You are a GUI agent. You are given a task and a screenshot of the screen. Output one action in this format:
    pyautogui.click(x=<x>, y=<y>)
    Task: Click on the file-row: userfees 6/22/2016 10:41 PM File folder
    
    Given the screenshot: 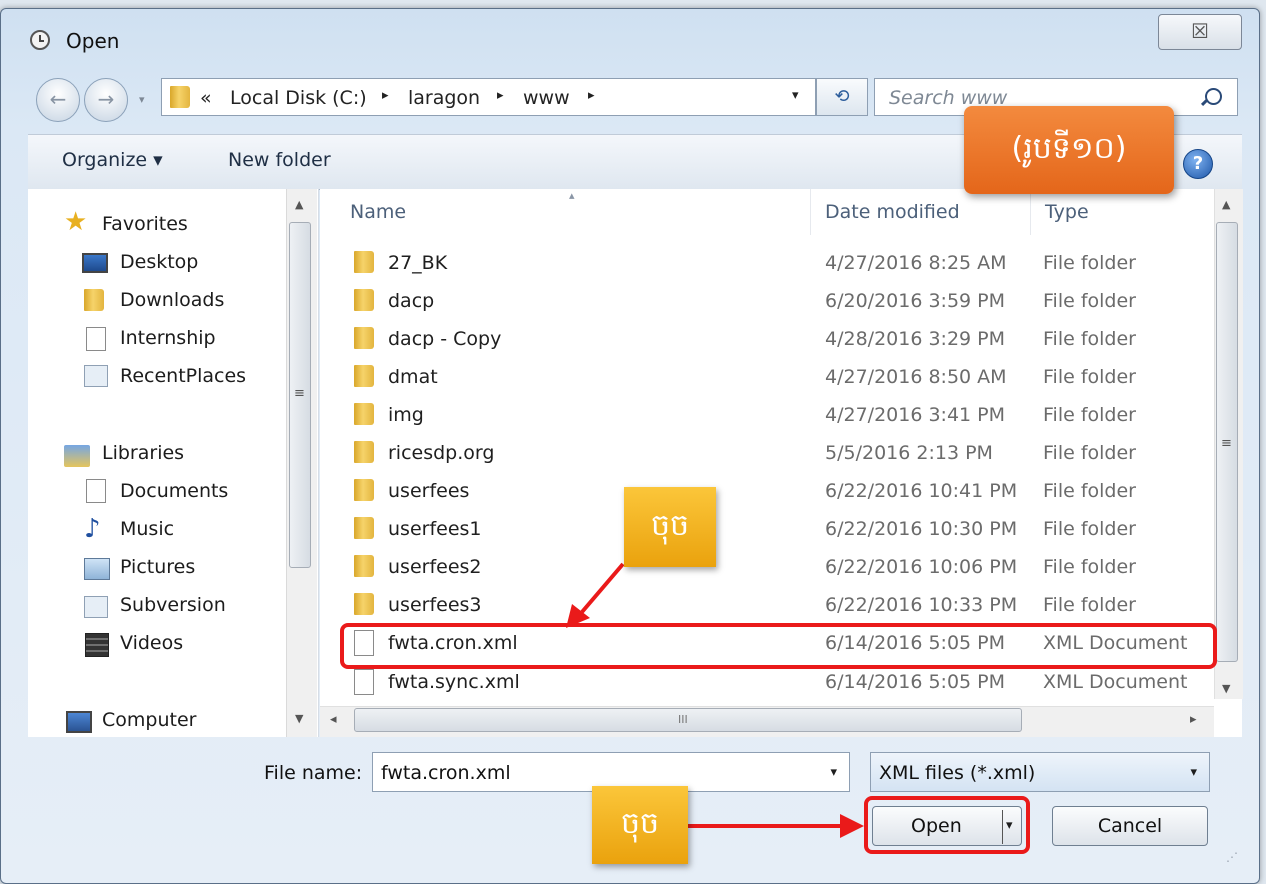 What is the action you would take?
    pyautogui.click(x=770, y=492)
    